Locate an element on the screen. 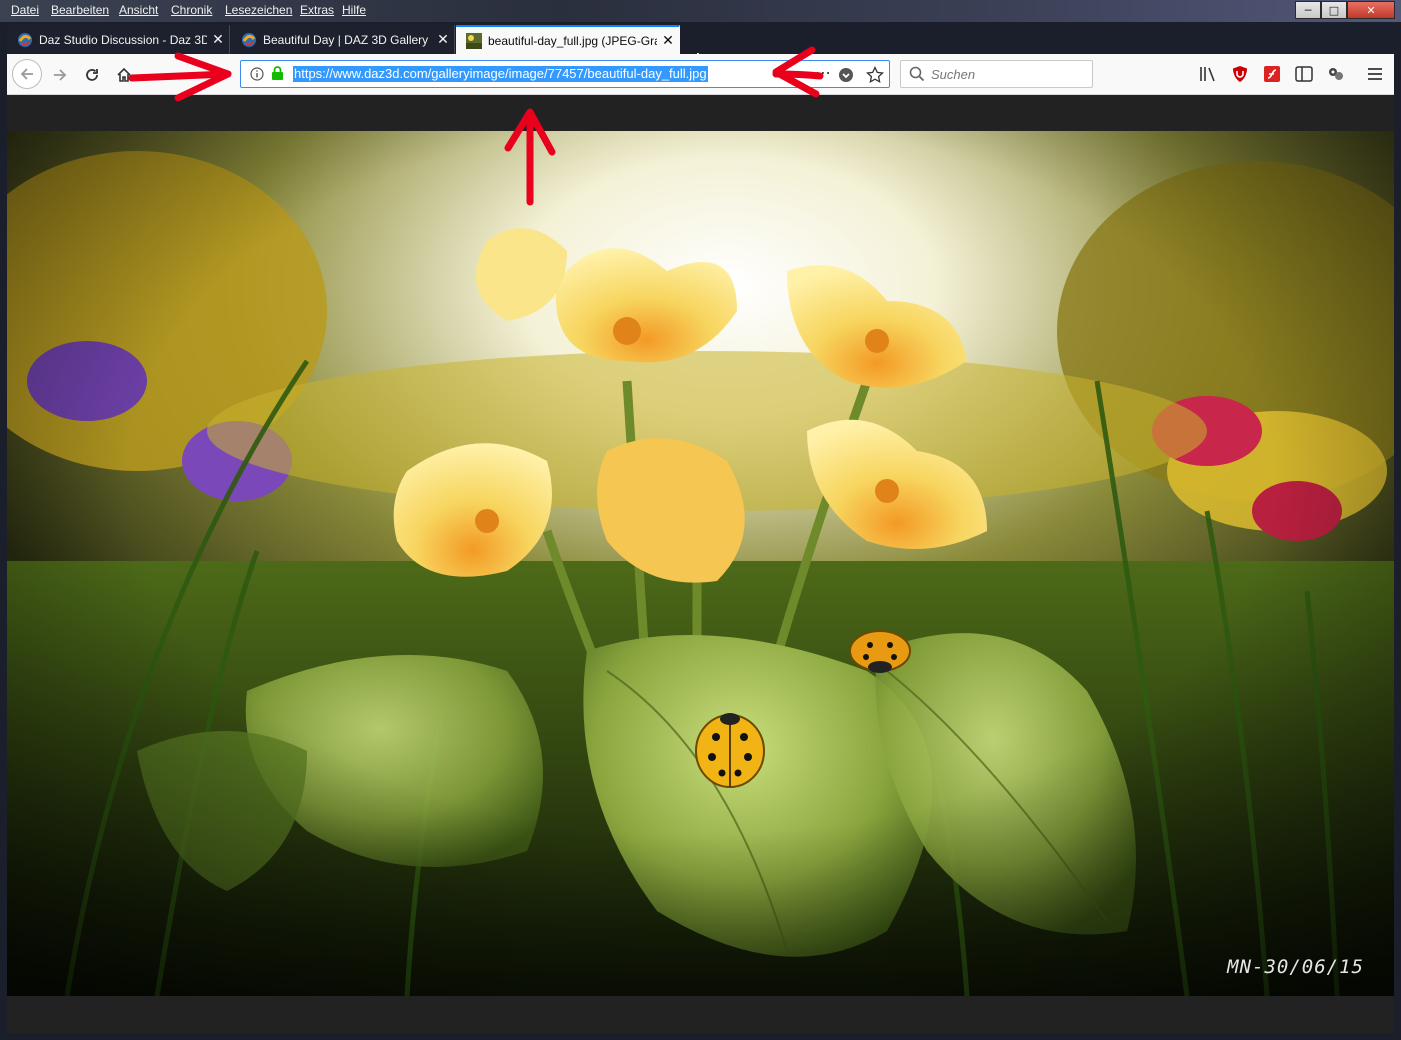 This screenshot has height=1040, width=1401. tab-beautiful-day-gallery: Beautiful Day | DAZ 3D Gallery ✕ is located at coordinates (343, 39).